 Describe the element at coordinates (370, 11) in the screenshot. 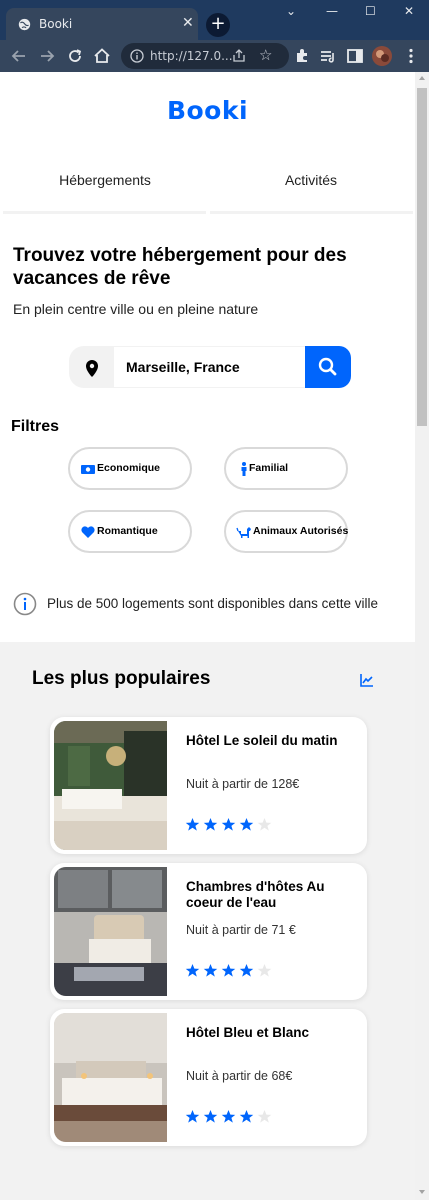

I see `maximize-icon: ☐` at that location.